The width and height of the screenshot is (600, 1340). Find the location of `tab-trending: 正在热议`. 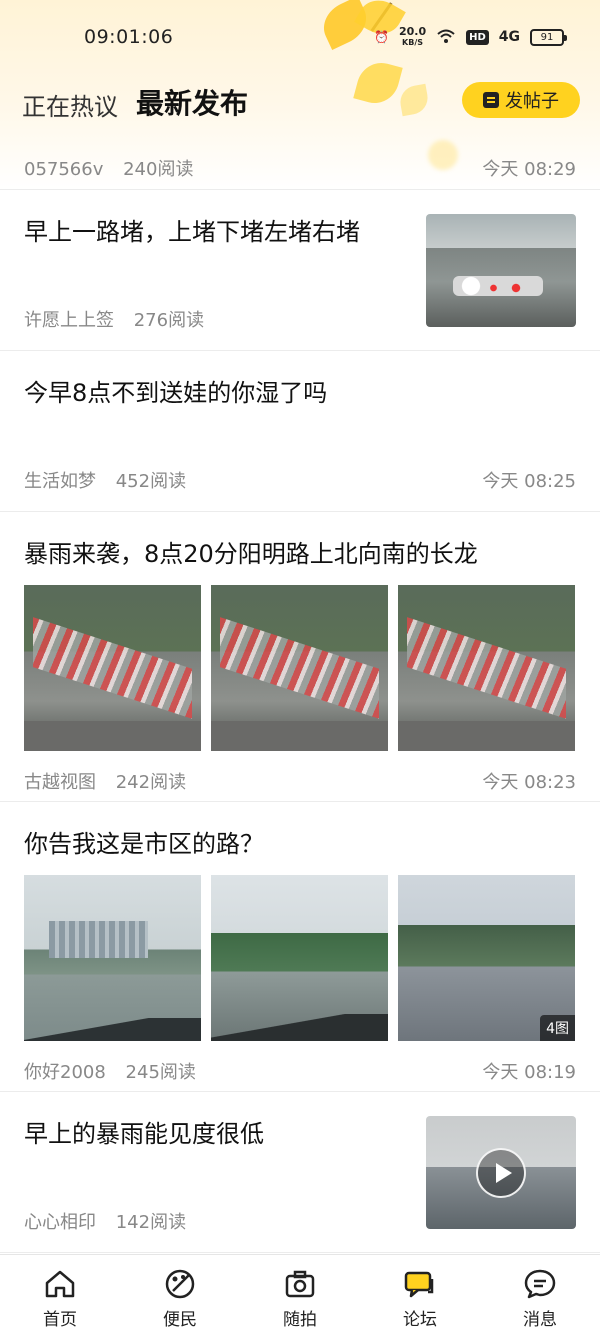

tab-trending: 正在热议 is located at coordinates (70, 104).